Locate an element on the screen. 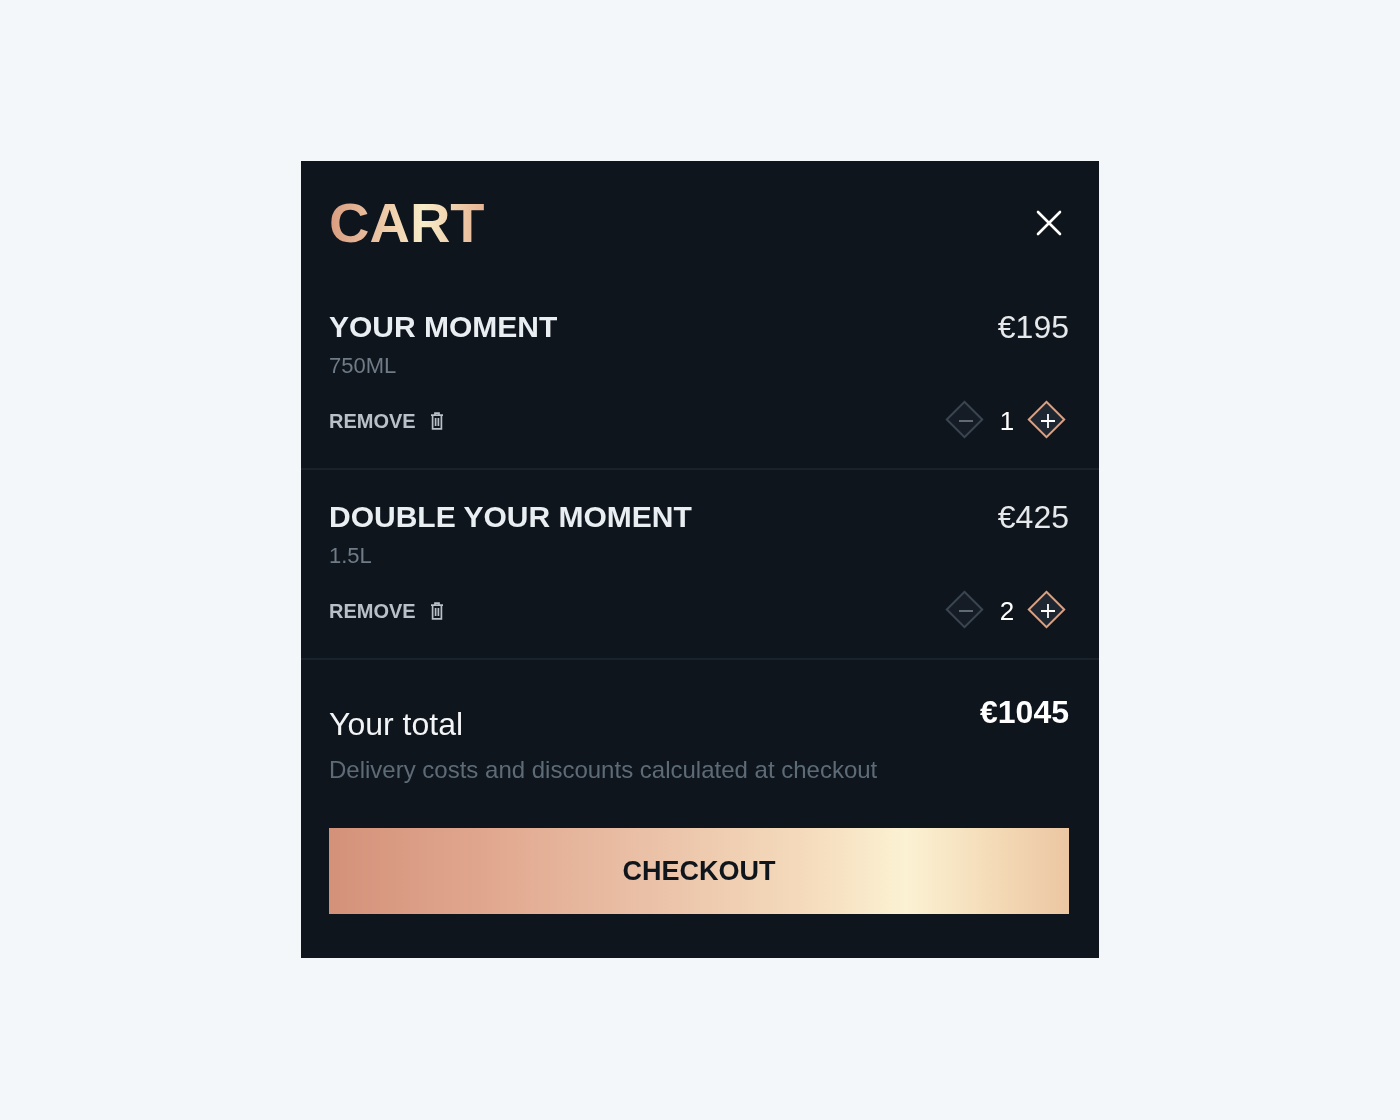  total-amount: €1045 is located at coordinates (1024, 712).